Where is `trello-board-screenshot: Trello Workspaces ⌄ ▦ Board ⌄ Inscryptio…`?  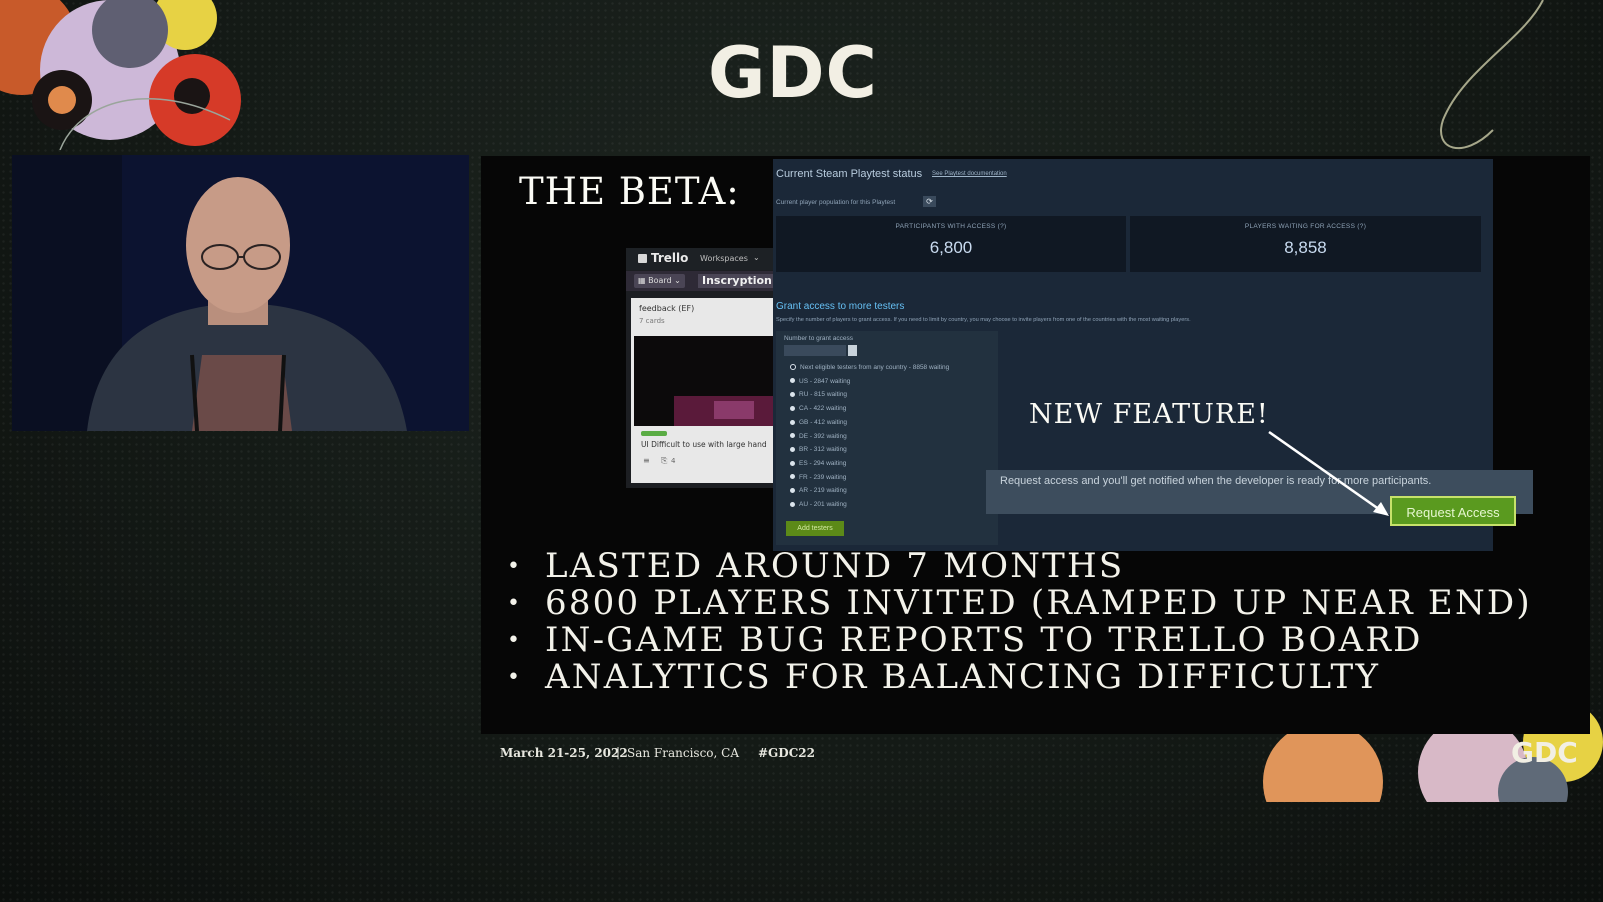 trello-board-screenshot: Trello Workspaces ⌄ ▦ Board ⌄ Inscryptio… is located at coordinates (701, 368).